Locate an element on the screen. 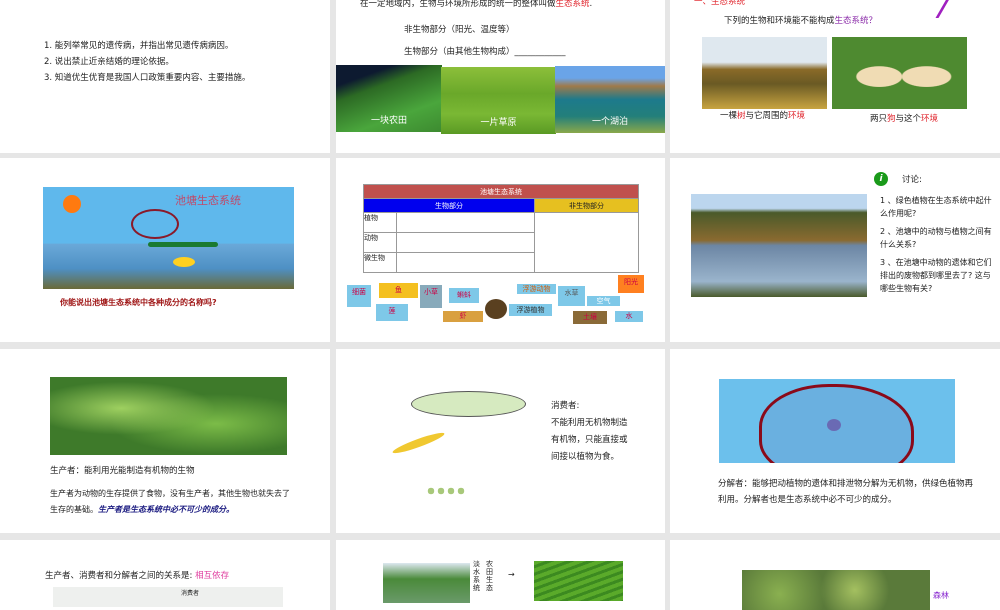 Image resolution: width=1000 pixels, height=610 pixels. abiotic-text: 非生物部分（阳光、温度等） is located at coordinates (459, 30).